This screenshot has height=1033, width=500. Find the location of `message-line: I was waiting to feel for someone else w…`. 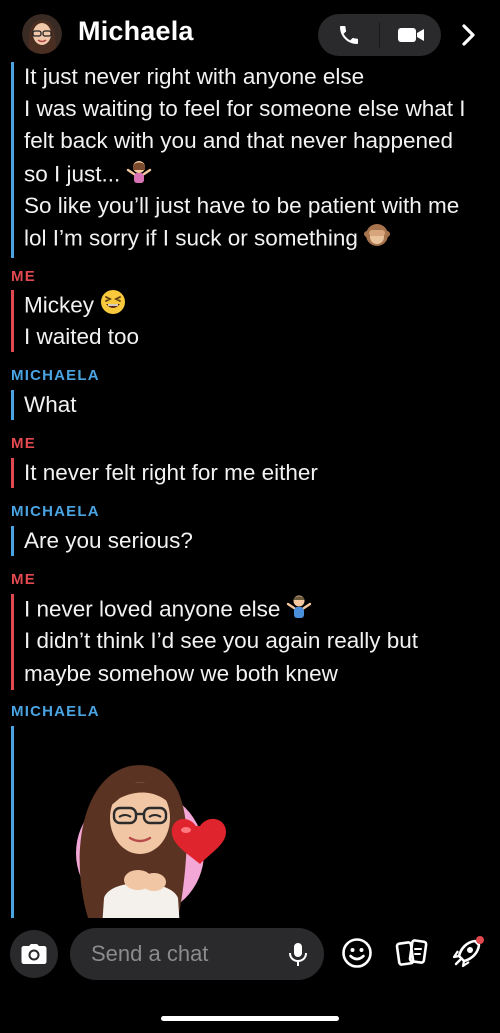

message-line: I was waiting to feel for someone else w… is located at coordinates (245, 108).